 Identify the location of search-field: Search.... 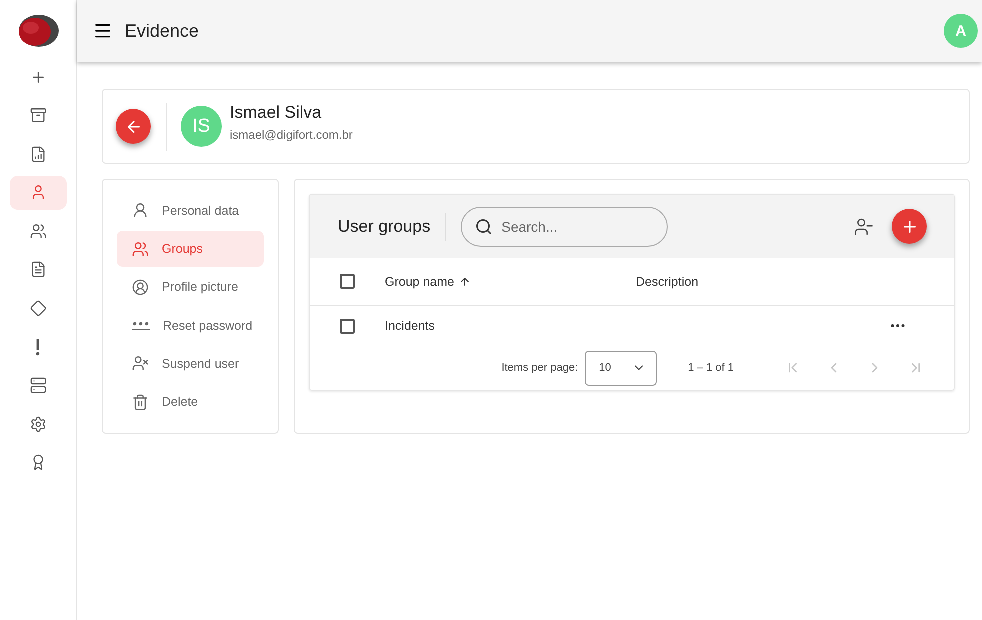
(564, 226).